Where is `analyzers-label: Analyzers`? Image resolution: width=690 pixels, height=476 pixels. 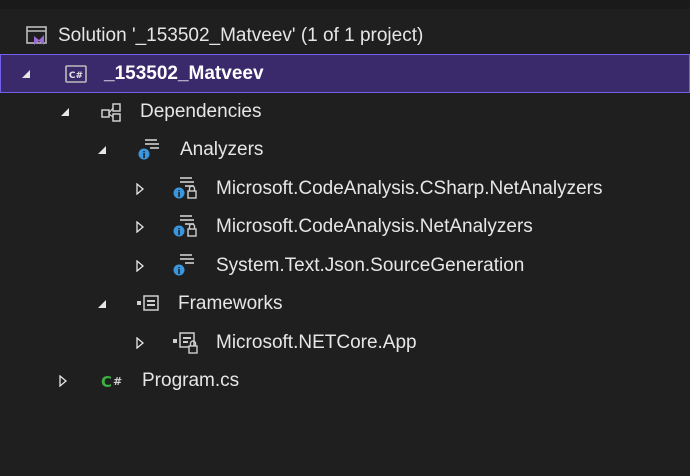 analyzers-label: Analyzers is located at coordinates (222, 149).